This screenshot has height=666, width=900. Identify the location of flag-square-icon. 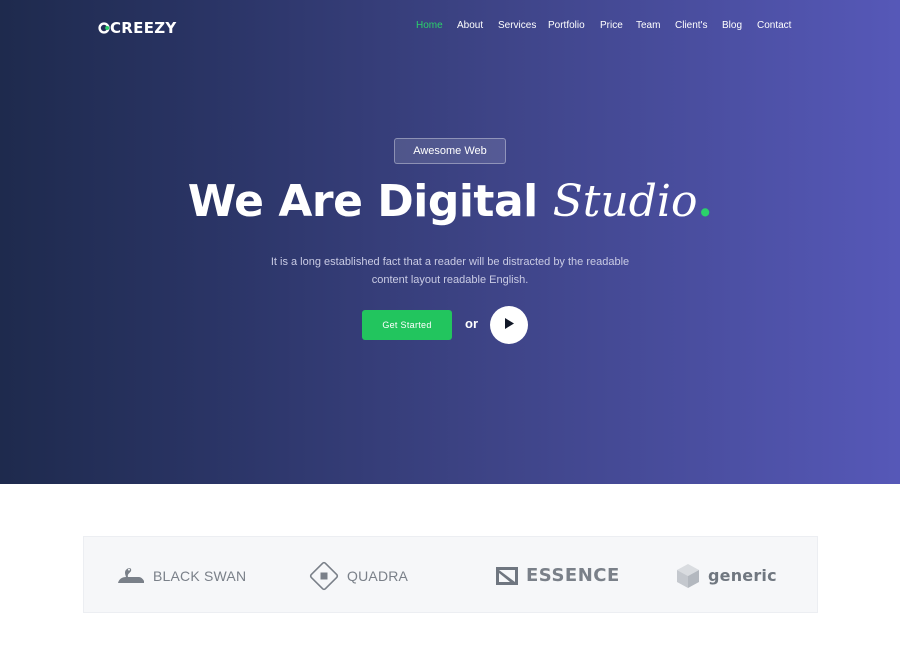
(511, 575).